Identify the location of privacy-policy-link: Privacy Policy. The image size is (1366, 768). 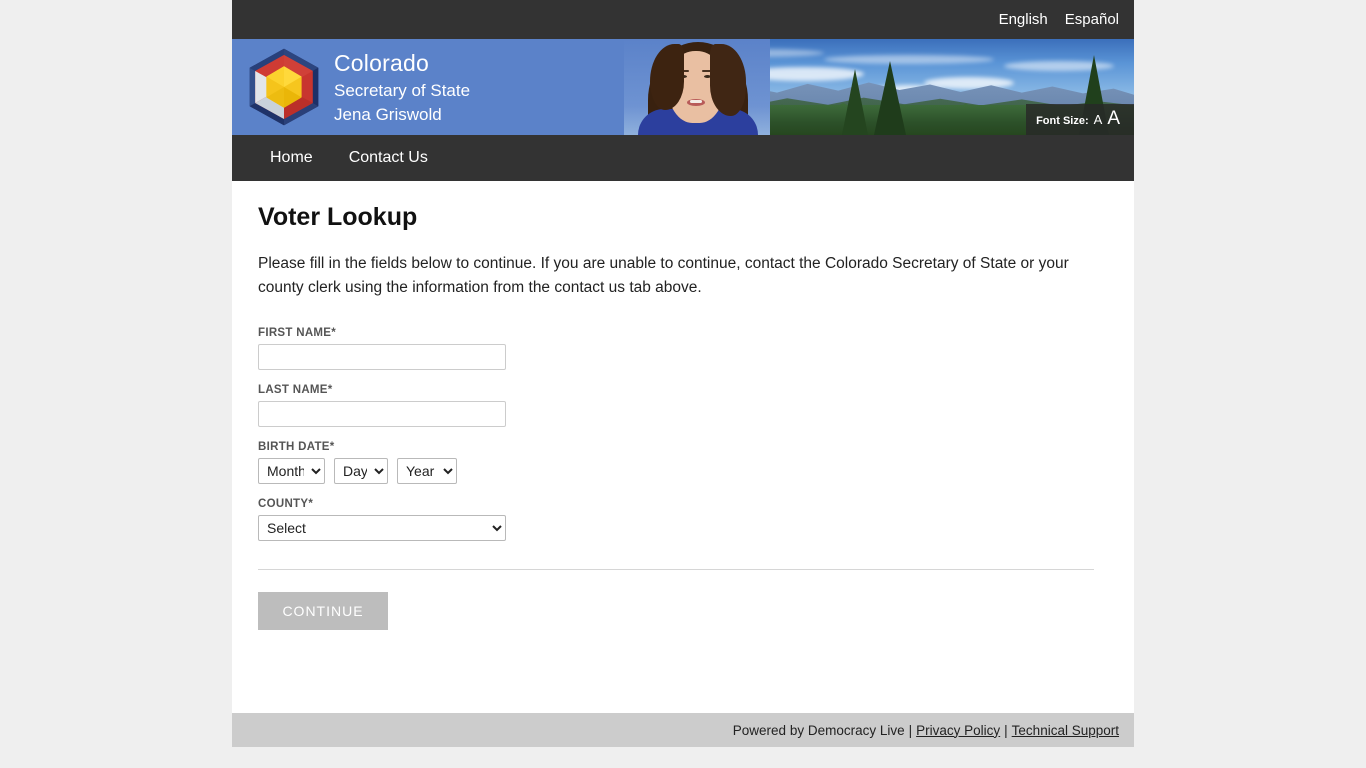
(958, 730).